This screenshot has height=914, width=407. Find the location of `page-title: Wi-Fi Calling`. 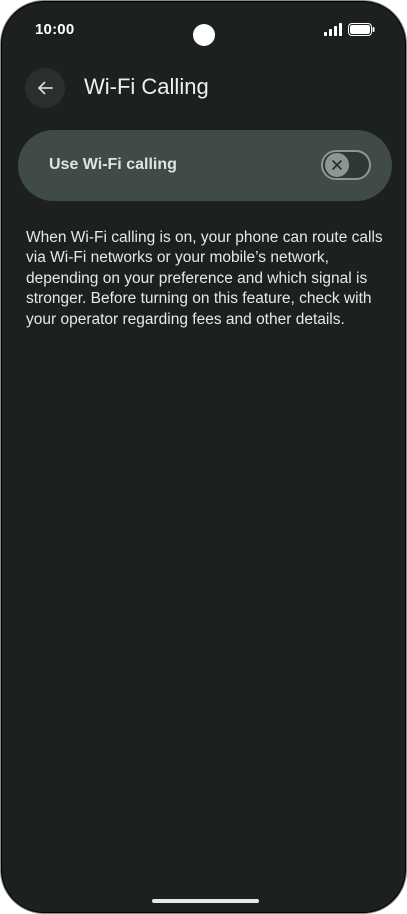

page-title: Wi-Fi Calling is located at coordinates (146, 86).